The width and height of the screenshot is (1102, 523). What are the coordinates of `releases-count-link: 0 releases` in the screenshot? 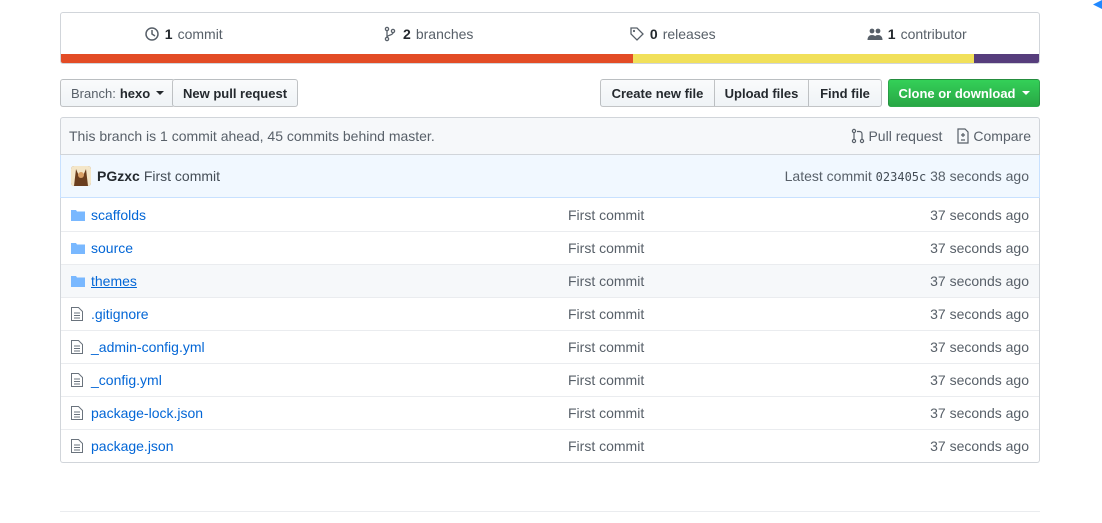 It's located at (672, 34).